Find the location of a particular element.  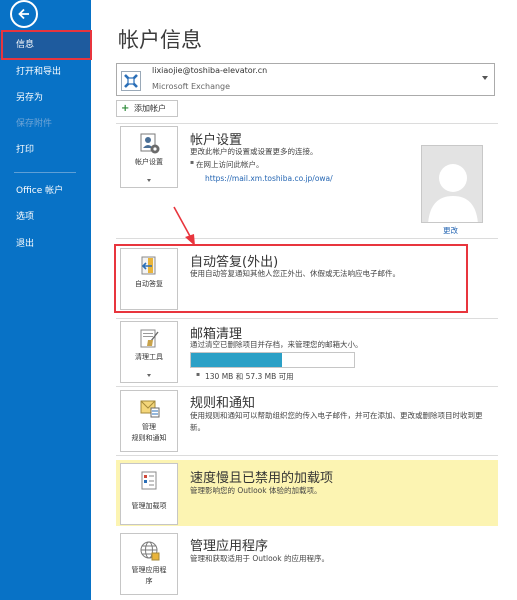

account-settings-tile: 帐户设置 is located at coordinates (149, 157).